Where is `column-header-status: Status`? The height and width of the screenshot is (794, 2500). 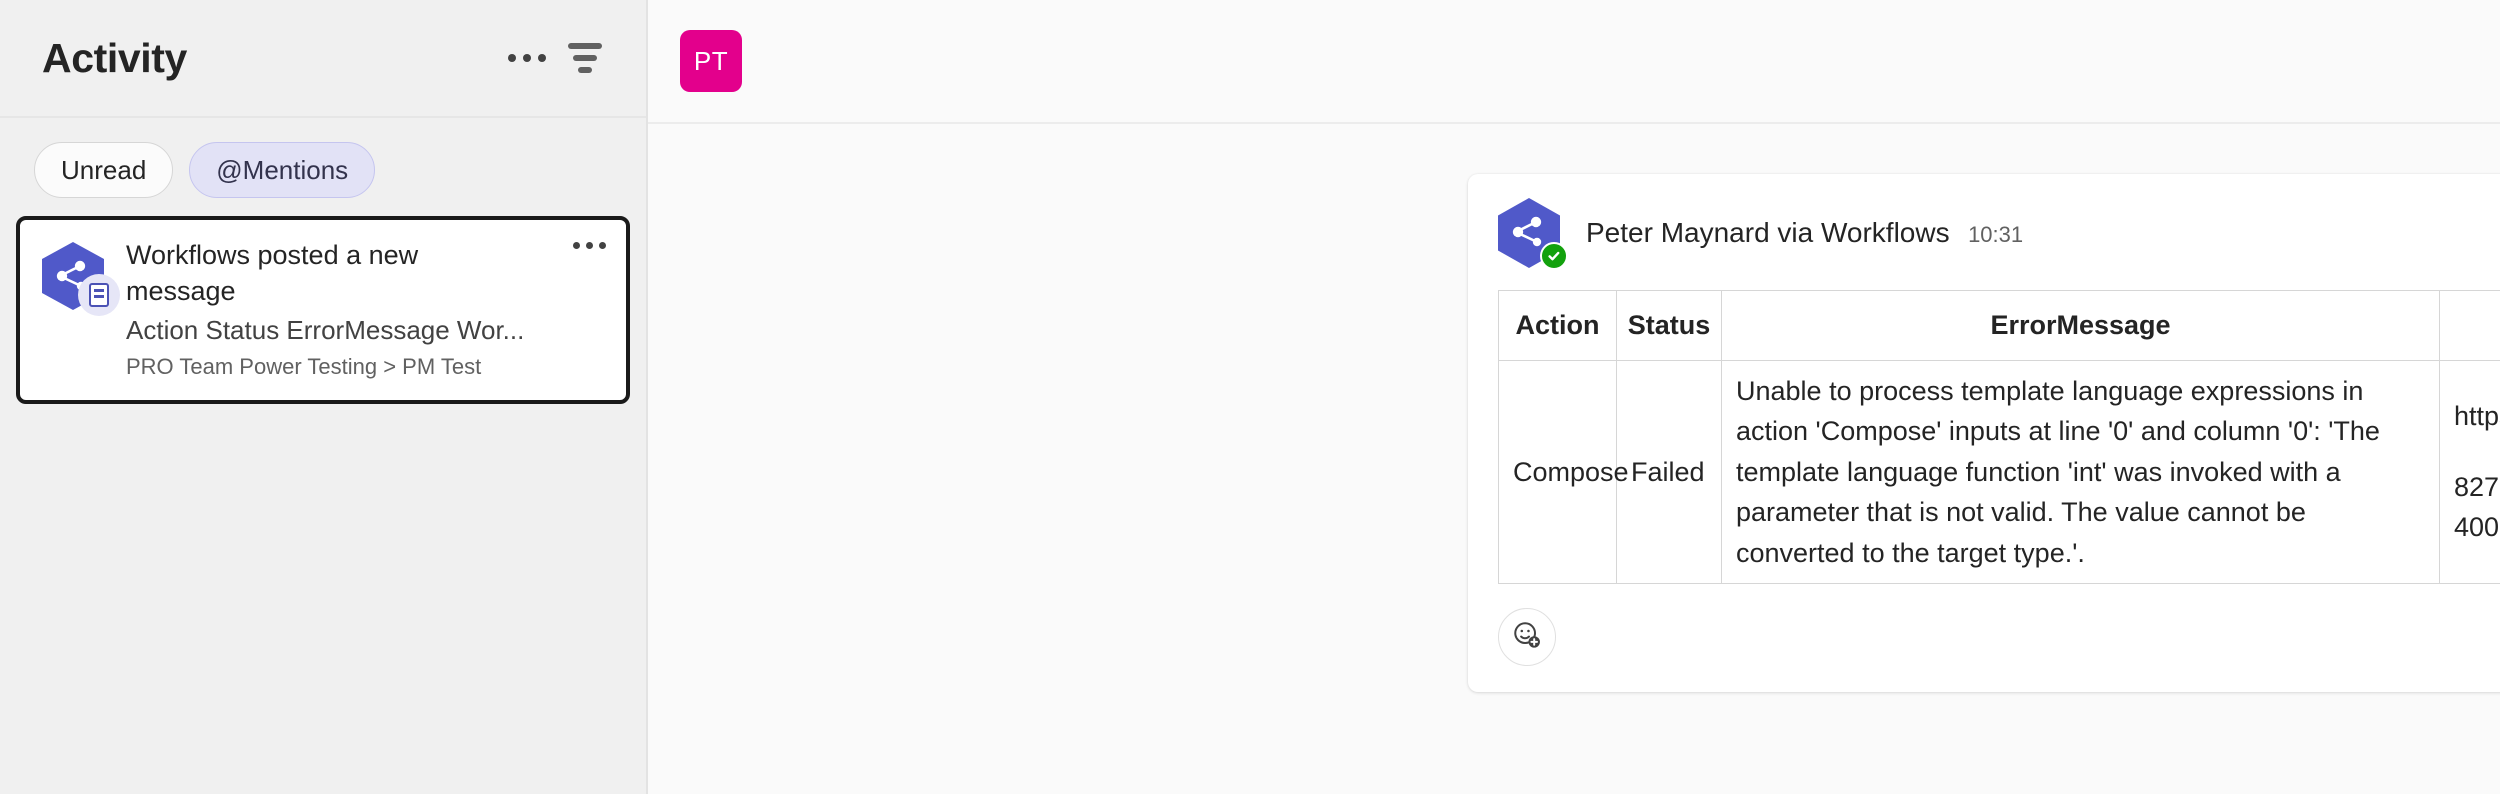
column-header-status: Status is located at coordinates (1669, 325).